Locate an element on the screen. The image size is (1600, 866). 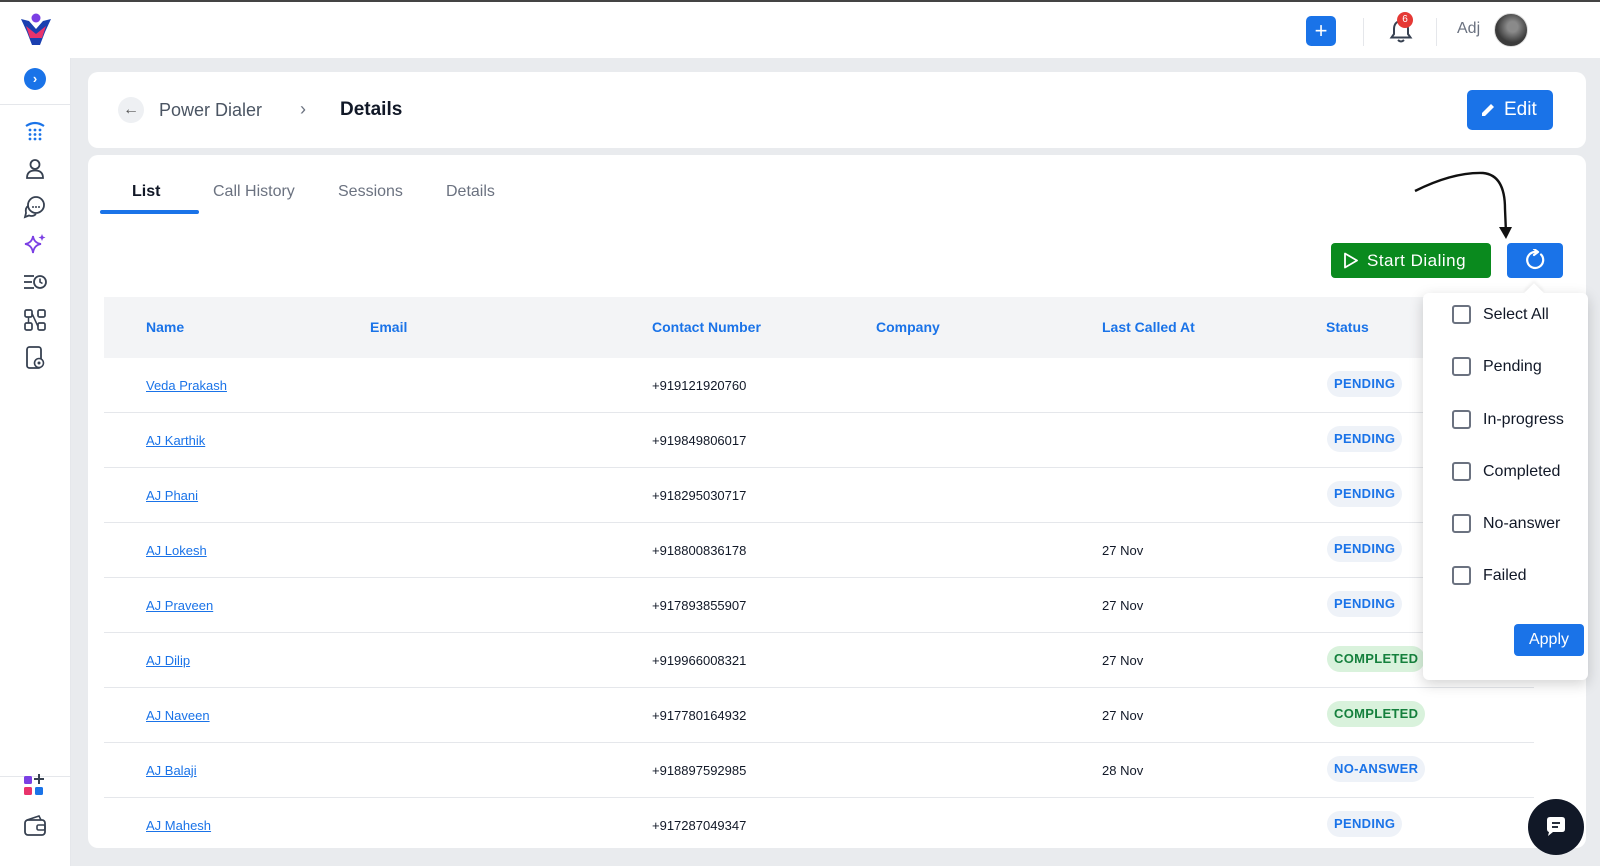
play-icon is located at coordinates (1351, 260).